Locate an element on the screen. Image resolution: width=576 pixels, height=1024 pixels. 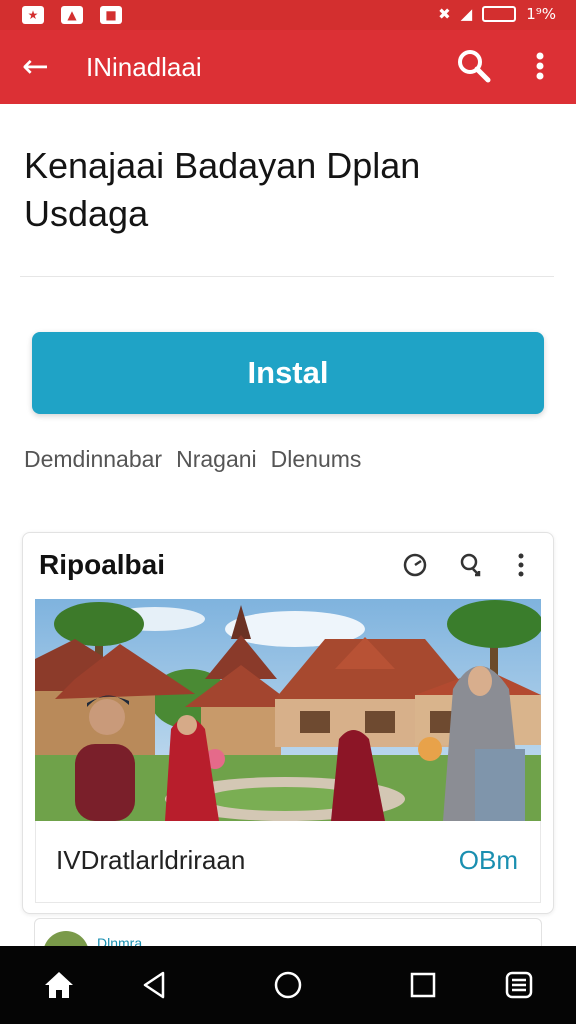
back-icon is located at coordinates (155, 985).